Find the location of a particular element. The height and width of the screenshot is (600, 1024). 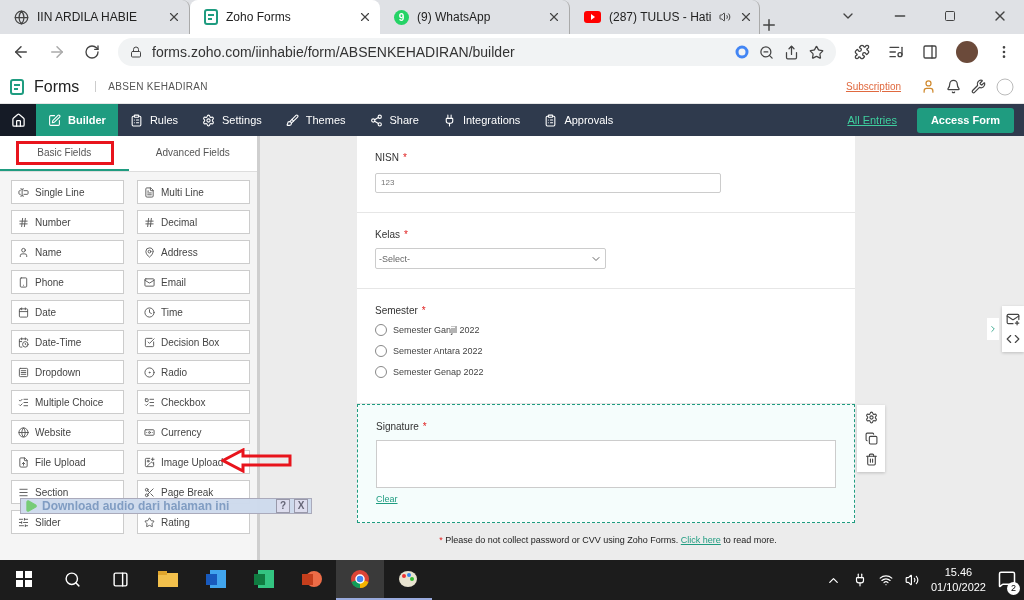

browser-tab: Zoho Forms is located at coordinates (285, 17).